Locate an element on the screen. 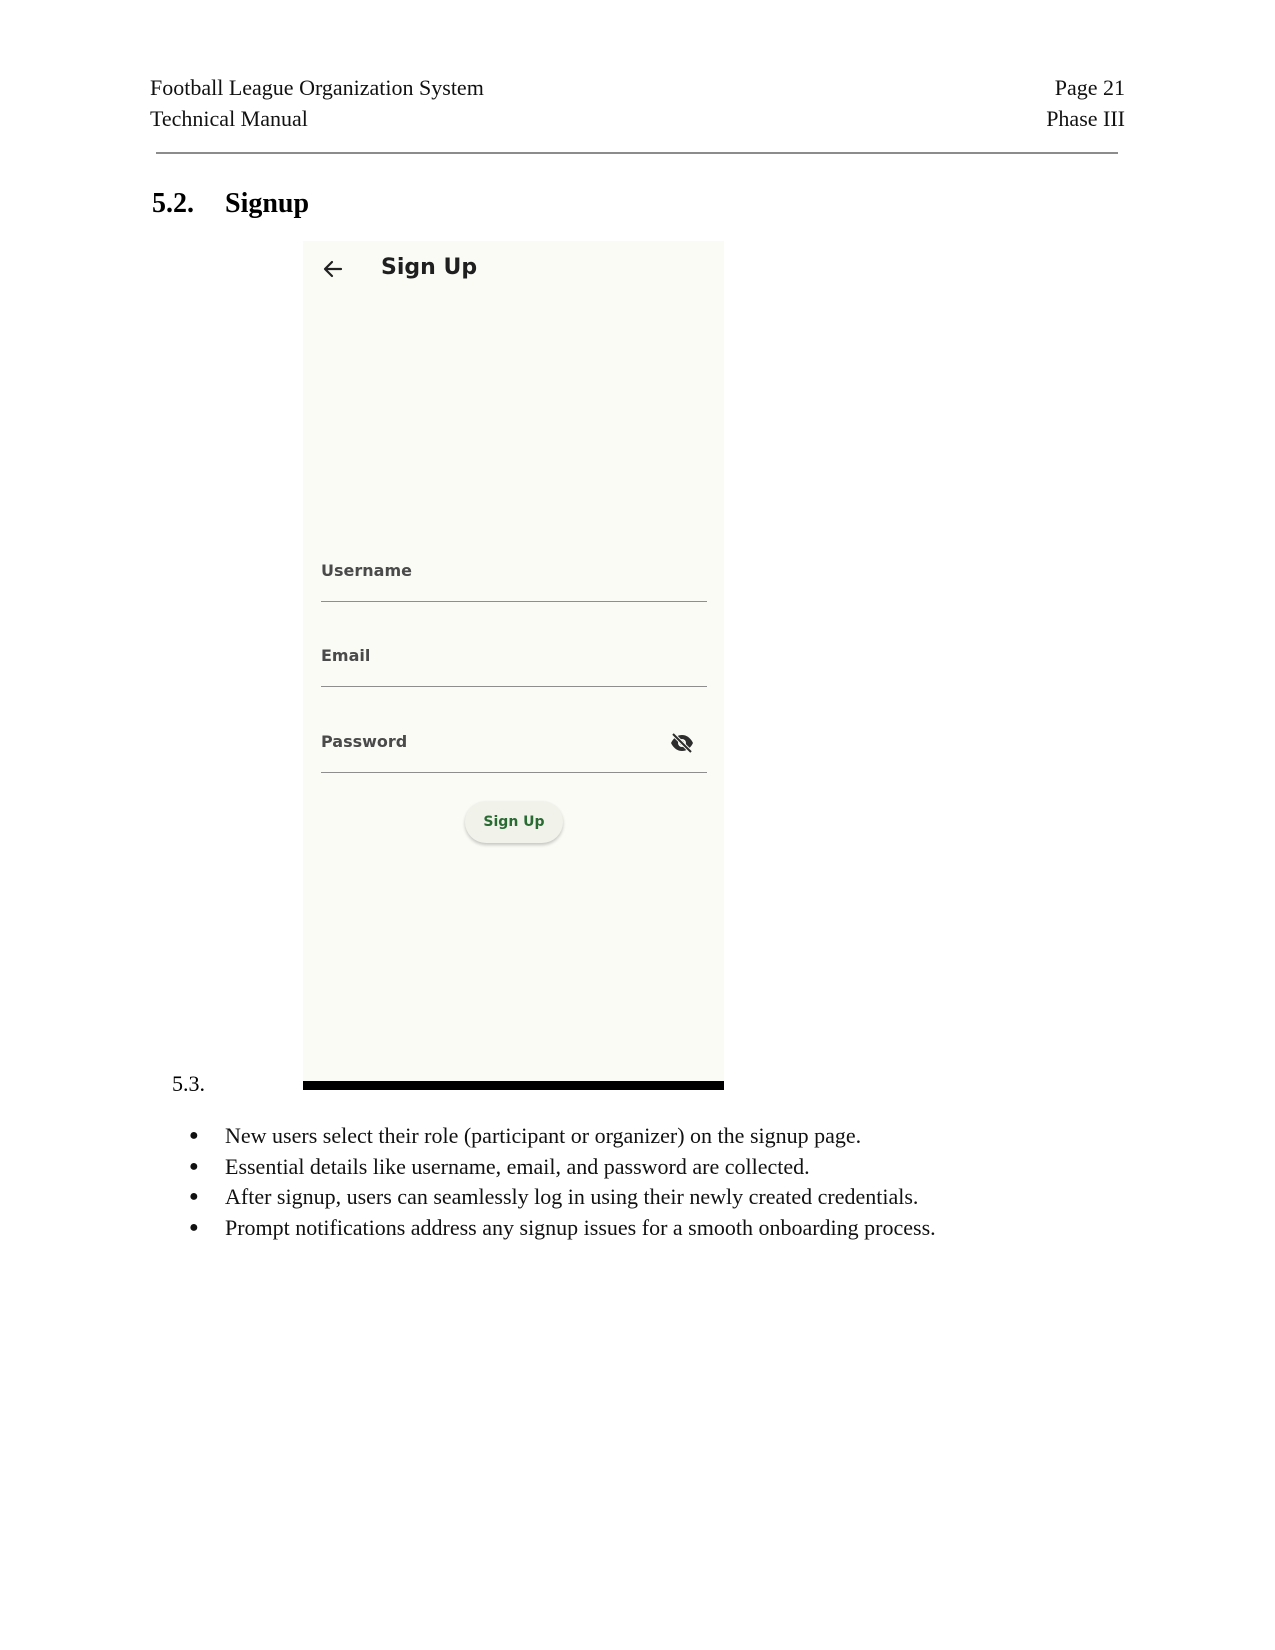  email-label: Email is located at coordinates (346, 655).